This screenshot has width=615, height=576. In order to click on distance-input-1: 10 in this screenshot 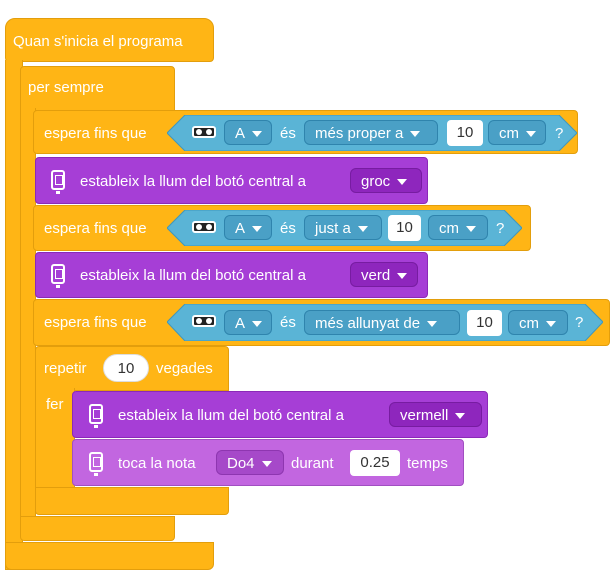, I will do `click(465, 133)`.